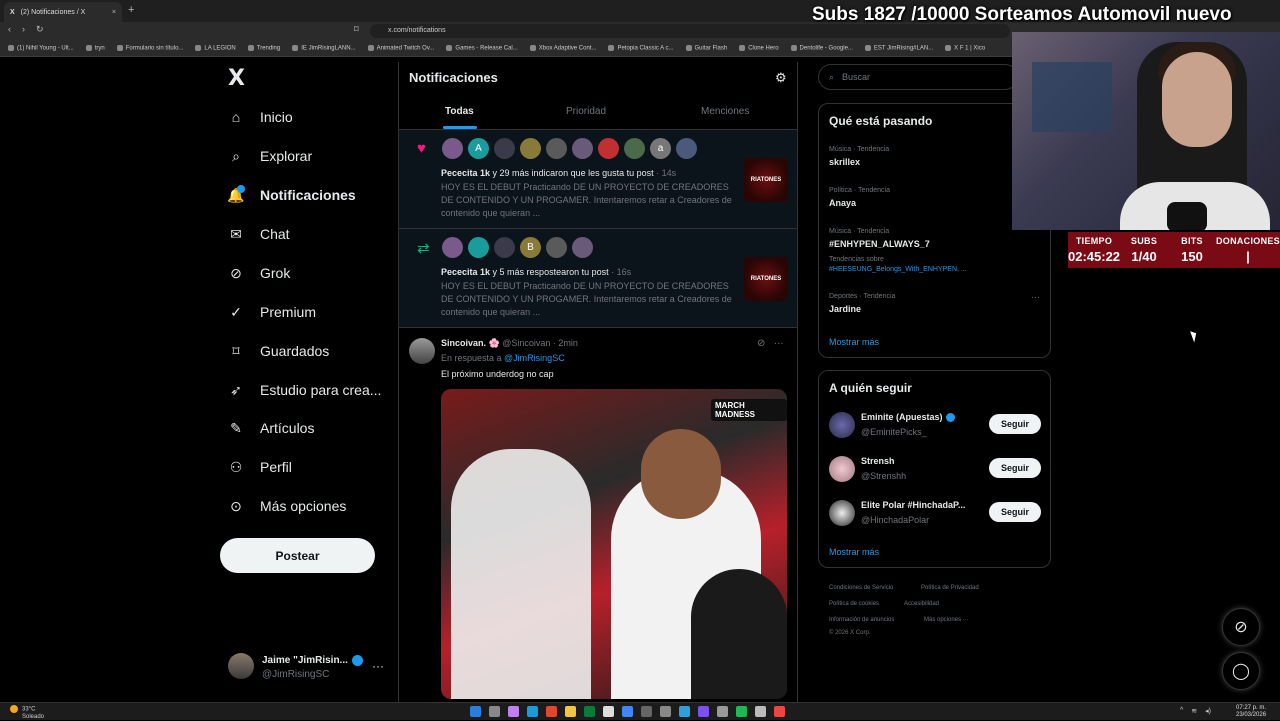 This screenshot has width=1280, height=721. I want to click on footer-link: Información de anuncios, so click(861, 620).